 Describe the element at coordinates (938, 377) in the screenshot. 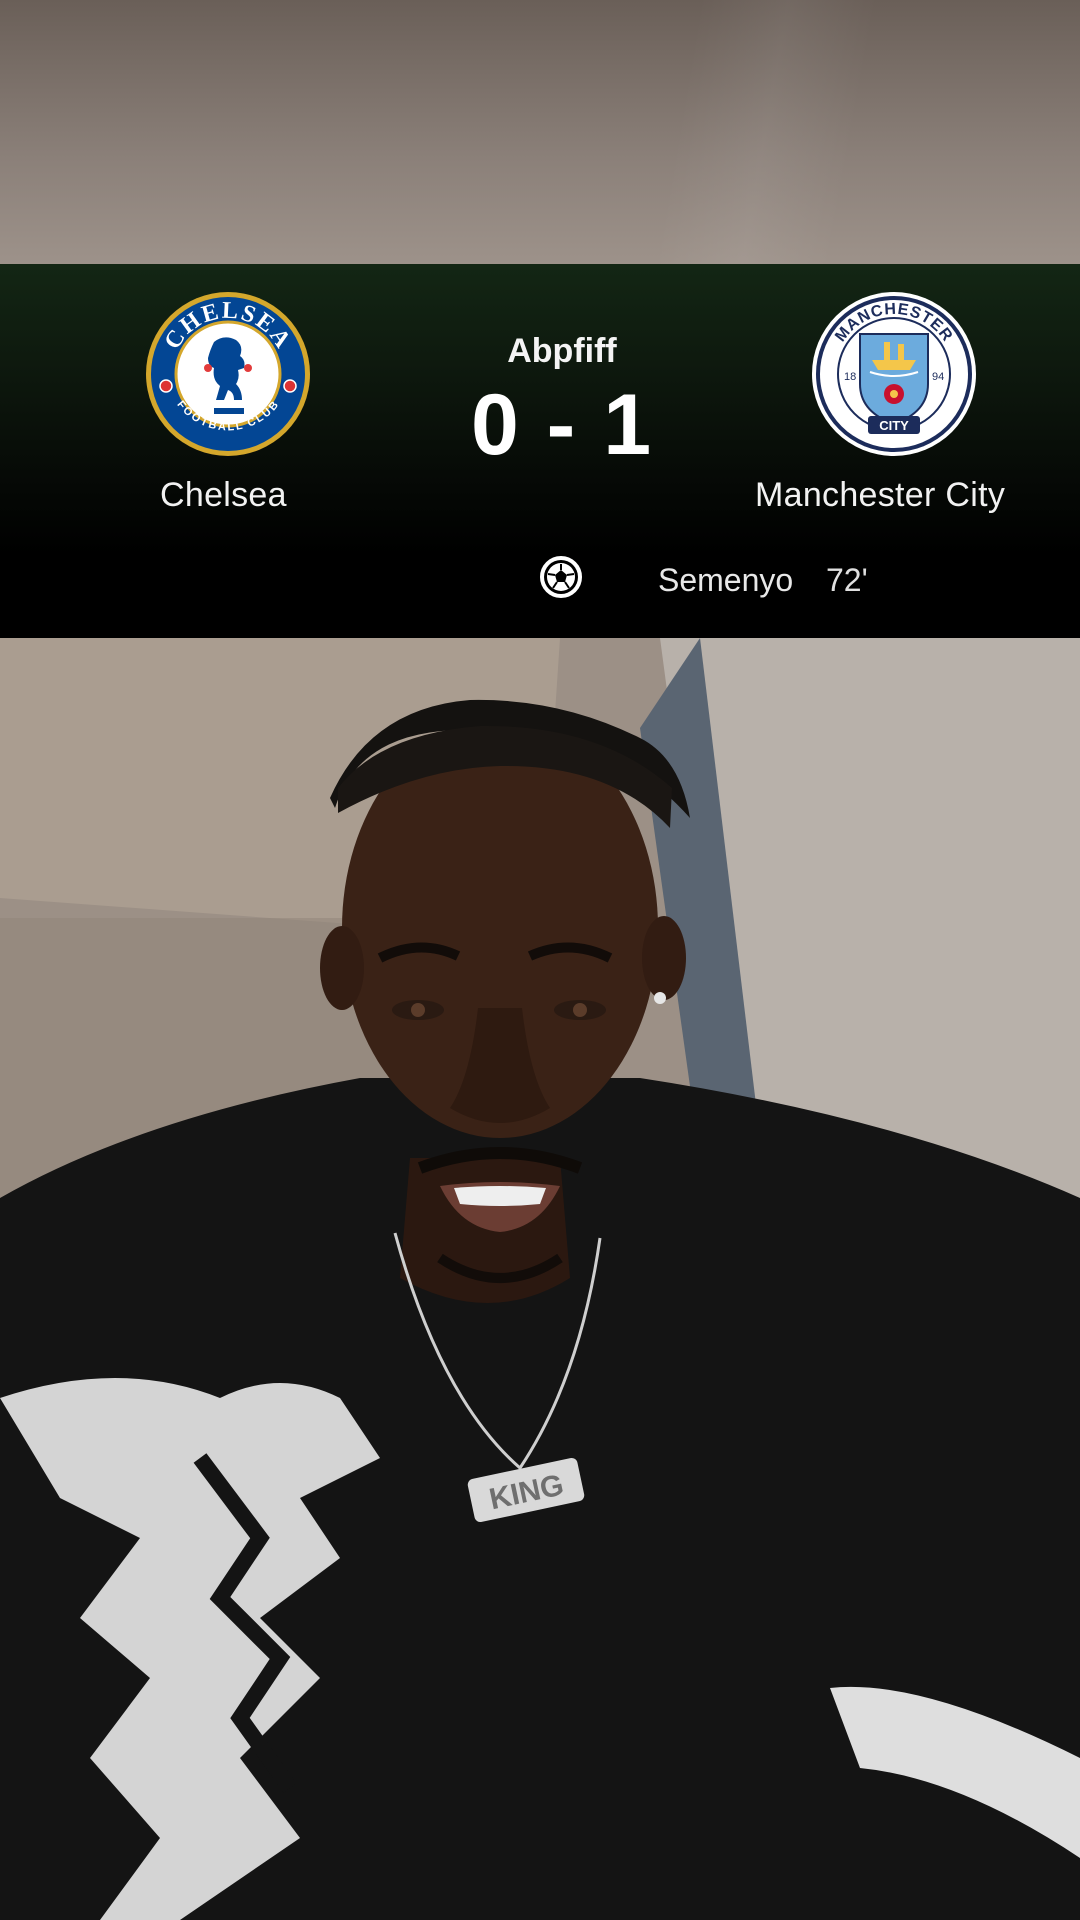

I see `city-crest-year-right: 94` at that location.